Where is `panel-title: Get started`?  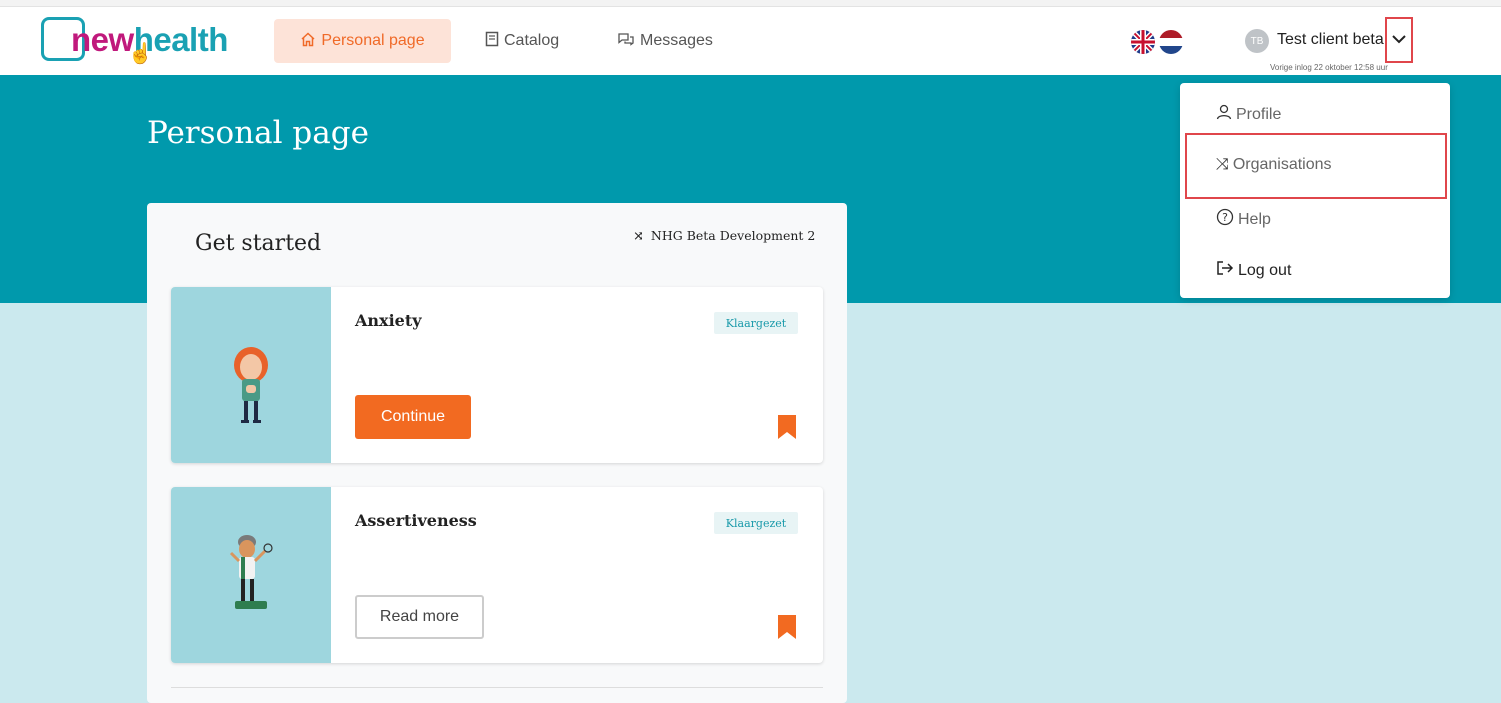 panel-title: Get started is located at coordinates (258, 243).